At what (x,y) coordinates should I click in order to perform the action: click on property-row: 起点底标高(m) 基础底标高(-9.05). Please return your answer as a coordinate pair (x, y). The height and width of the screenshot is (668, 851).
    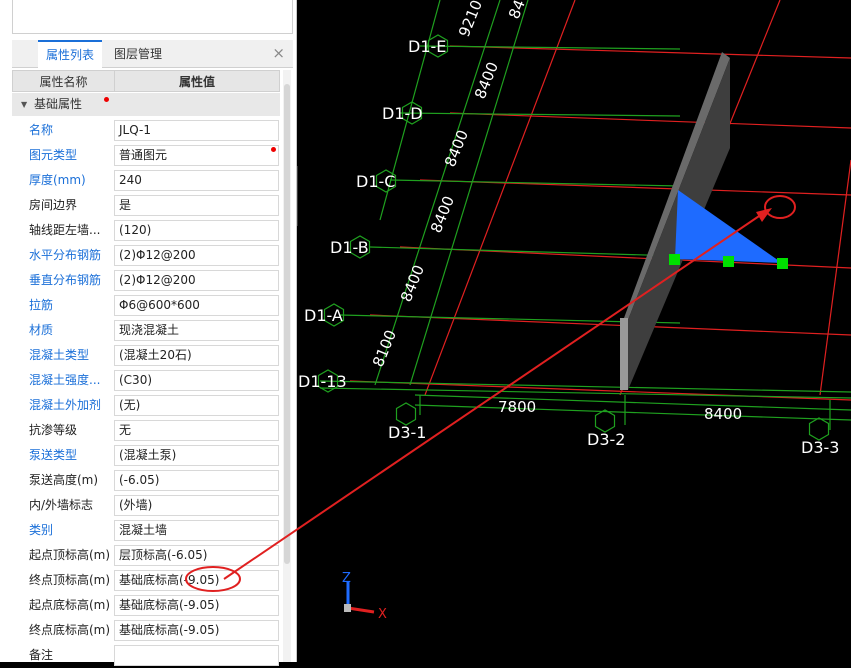
    Looking at the image, I should click on (146, 605).